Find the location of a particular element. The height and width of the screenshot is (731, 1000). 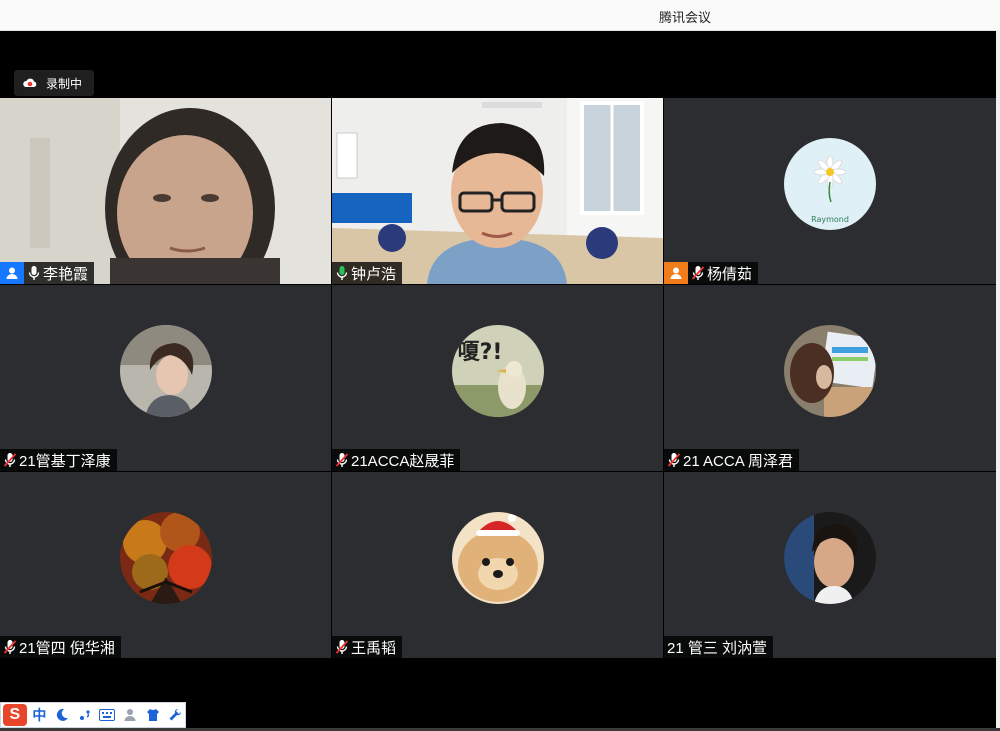

participant-tile: 21管四 倪华湘 is located at coordinates (165, 565).